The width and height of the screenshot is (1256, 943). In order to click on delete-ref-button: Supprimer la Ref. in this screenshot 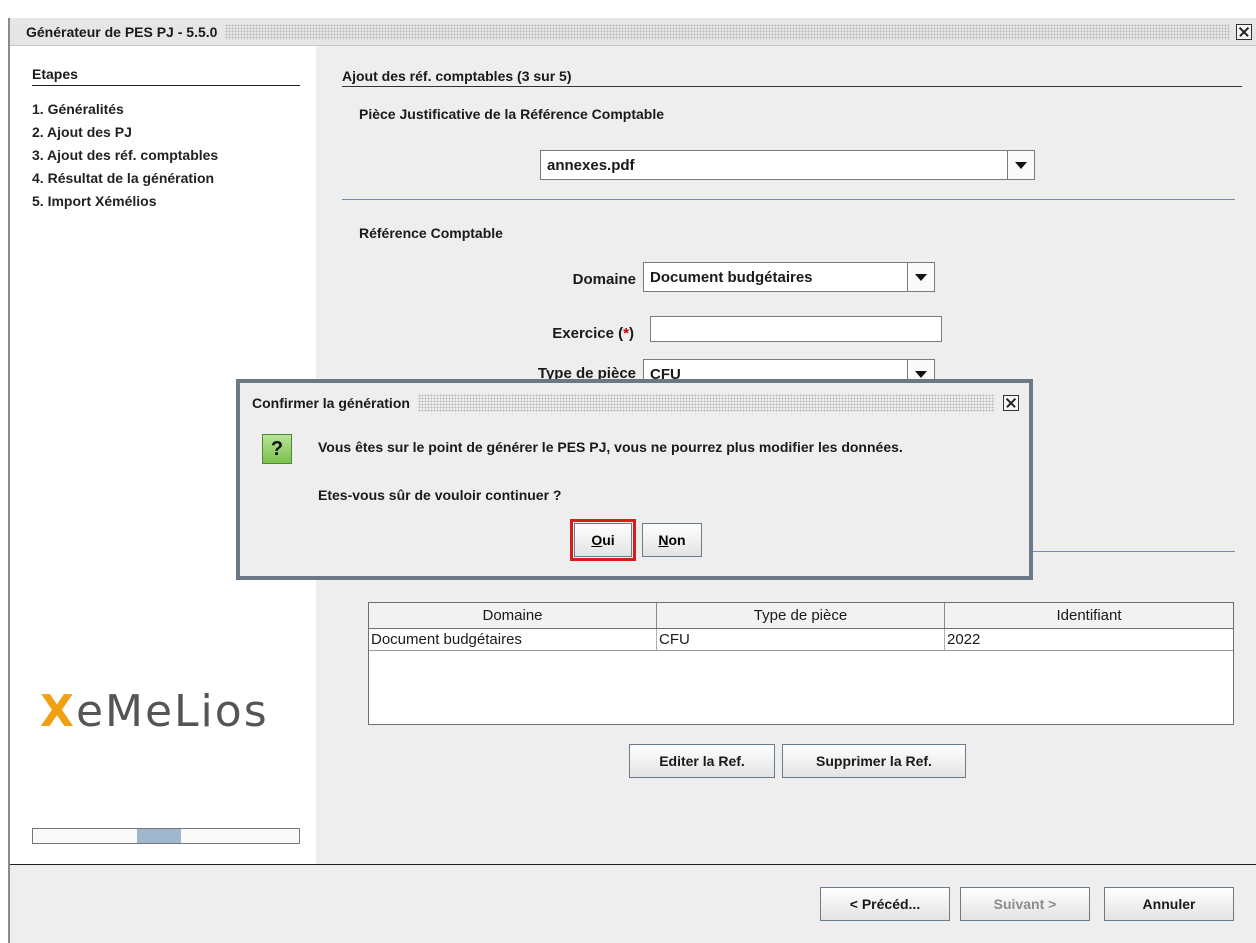, I will do `click(874, 761)`.